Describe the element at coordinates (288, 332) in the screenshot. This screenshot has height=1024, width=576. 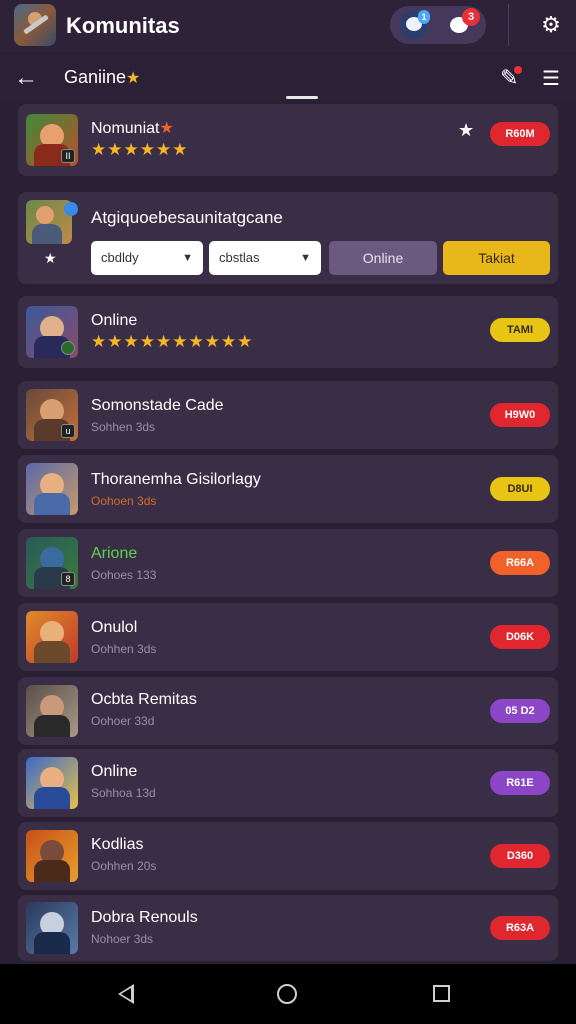
I see `online-card: Online ★★★★★★★★★★ TAMI` at that location.